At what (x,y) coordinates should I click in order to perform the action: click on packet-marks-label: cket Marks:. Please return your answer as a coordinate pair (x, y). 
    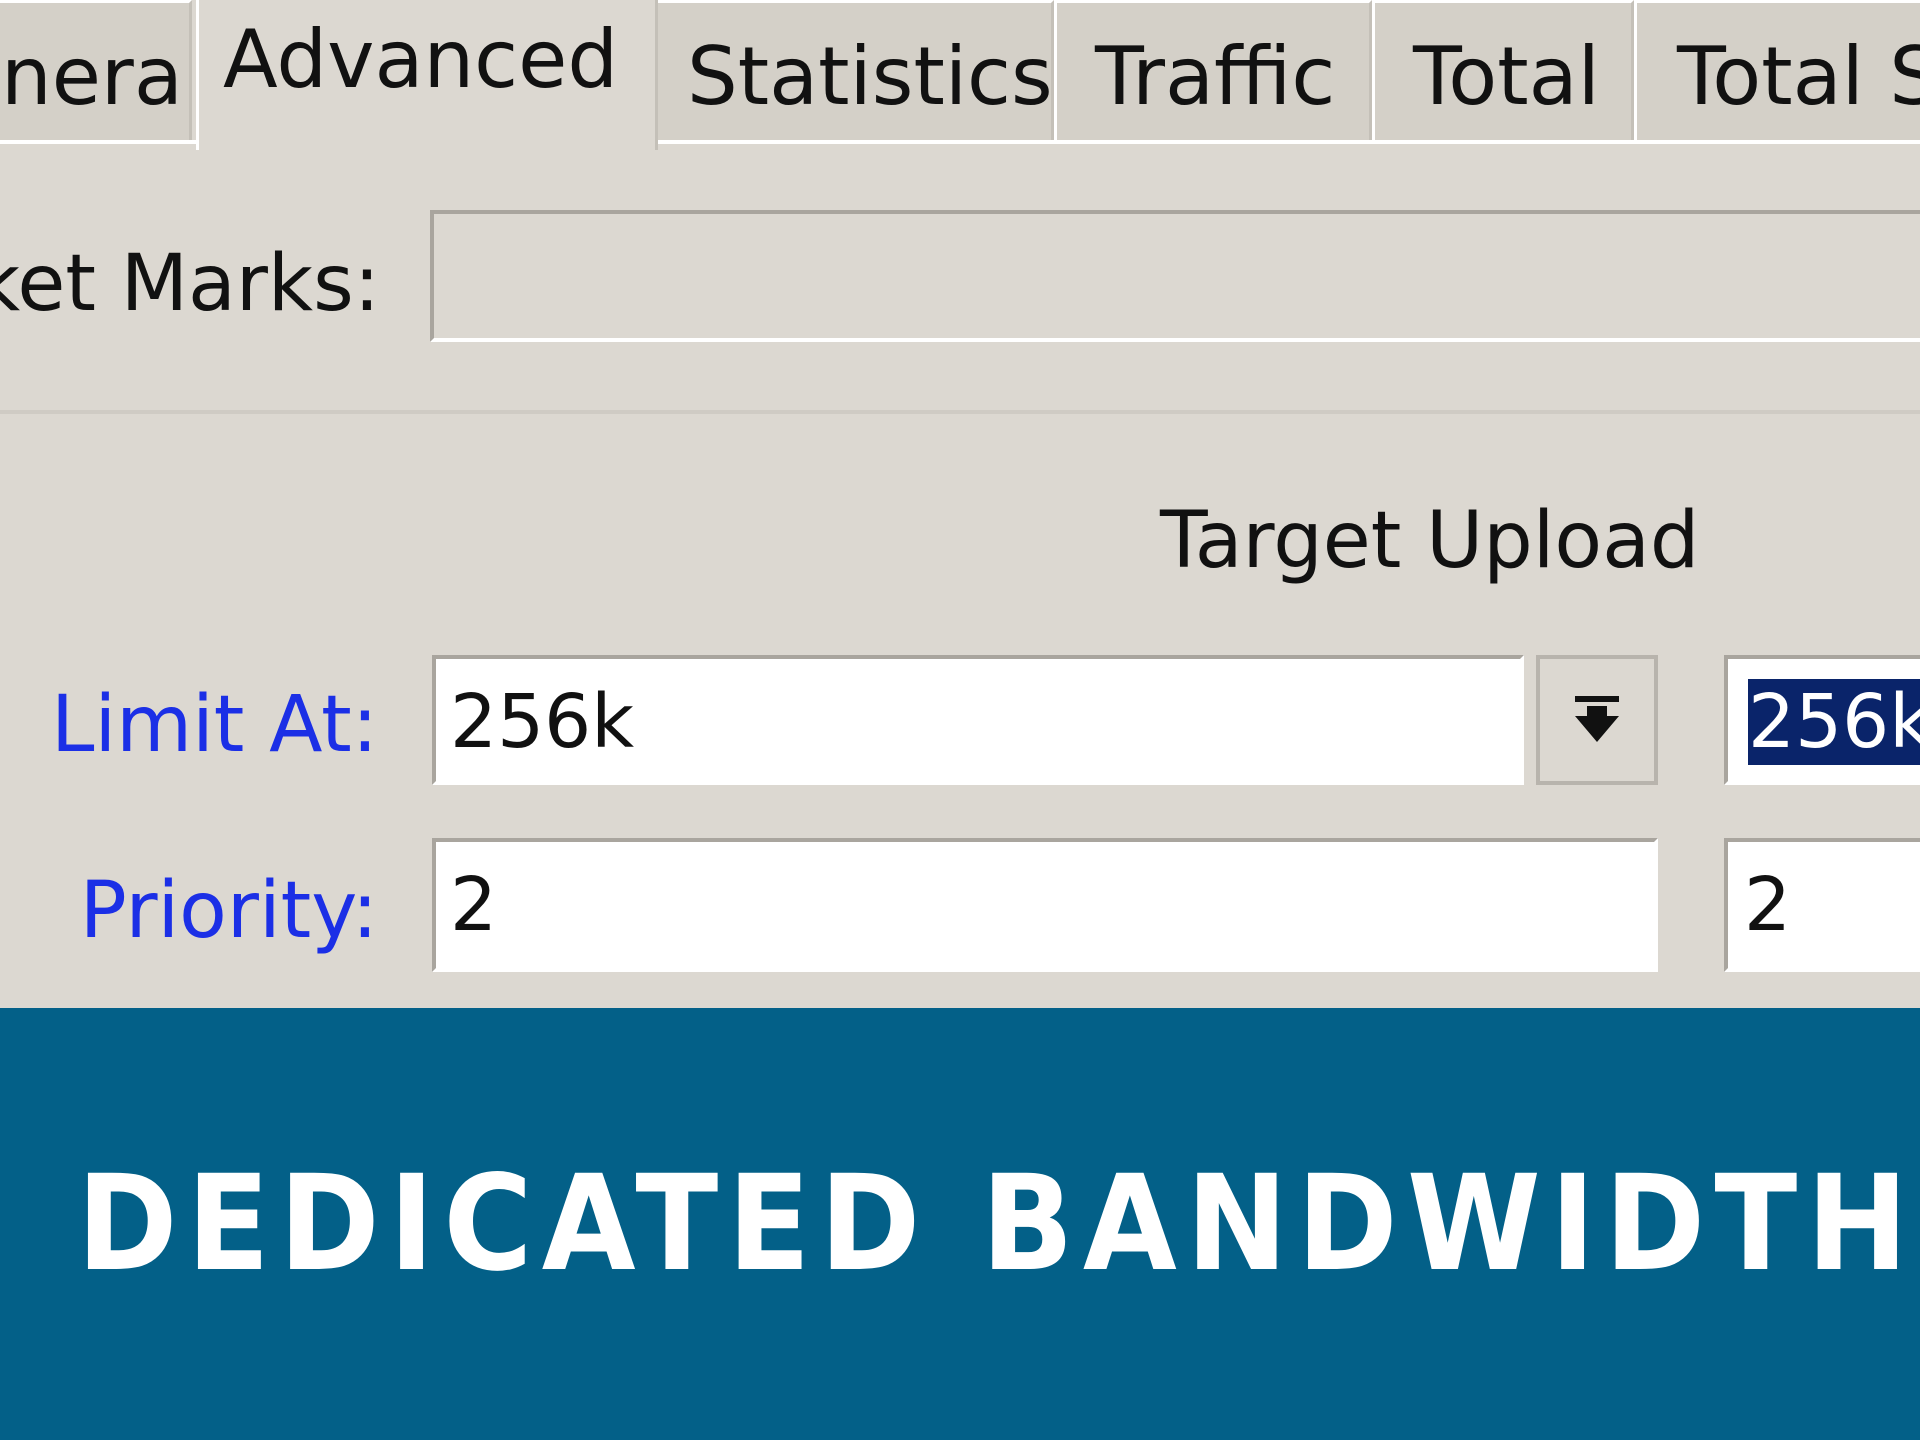
    Looking at the image, I should click on (190, 284).